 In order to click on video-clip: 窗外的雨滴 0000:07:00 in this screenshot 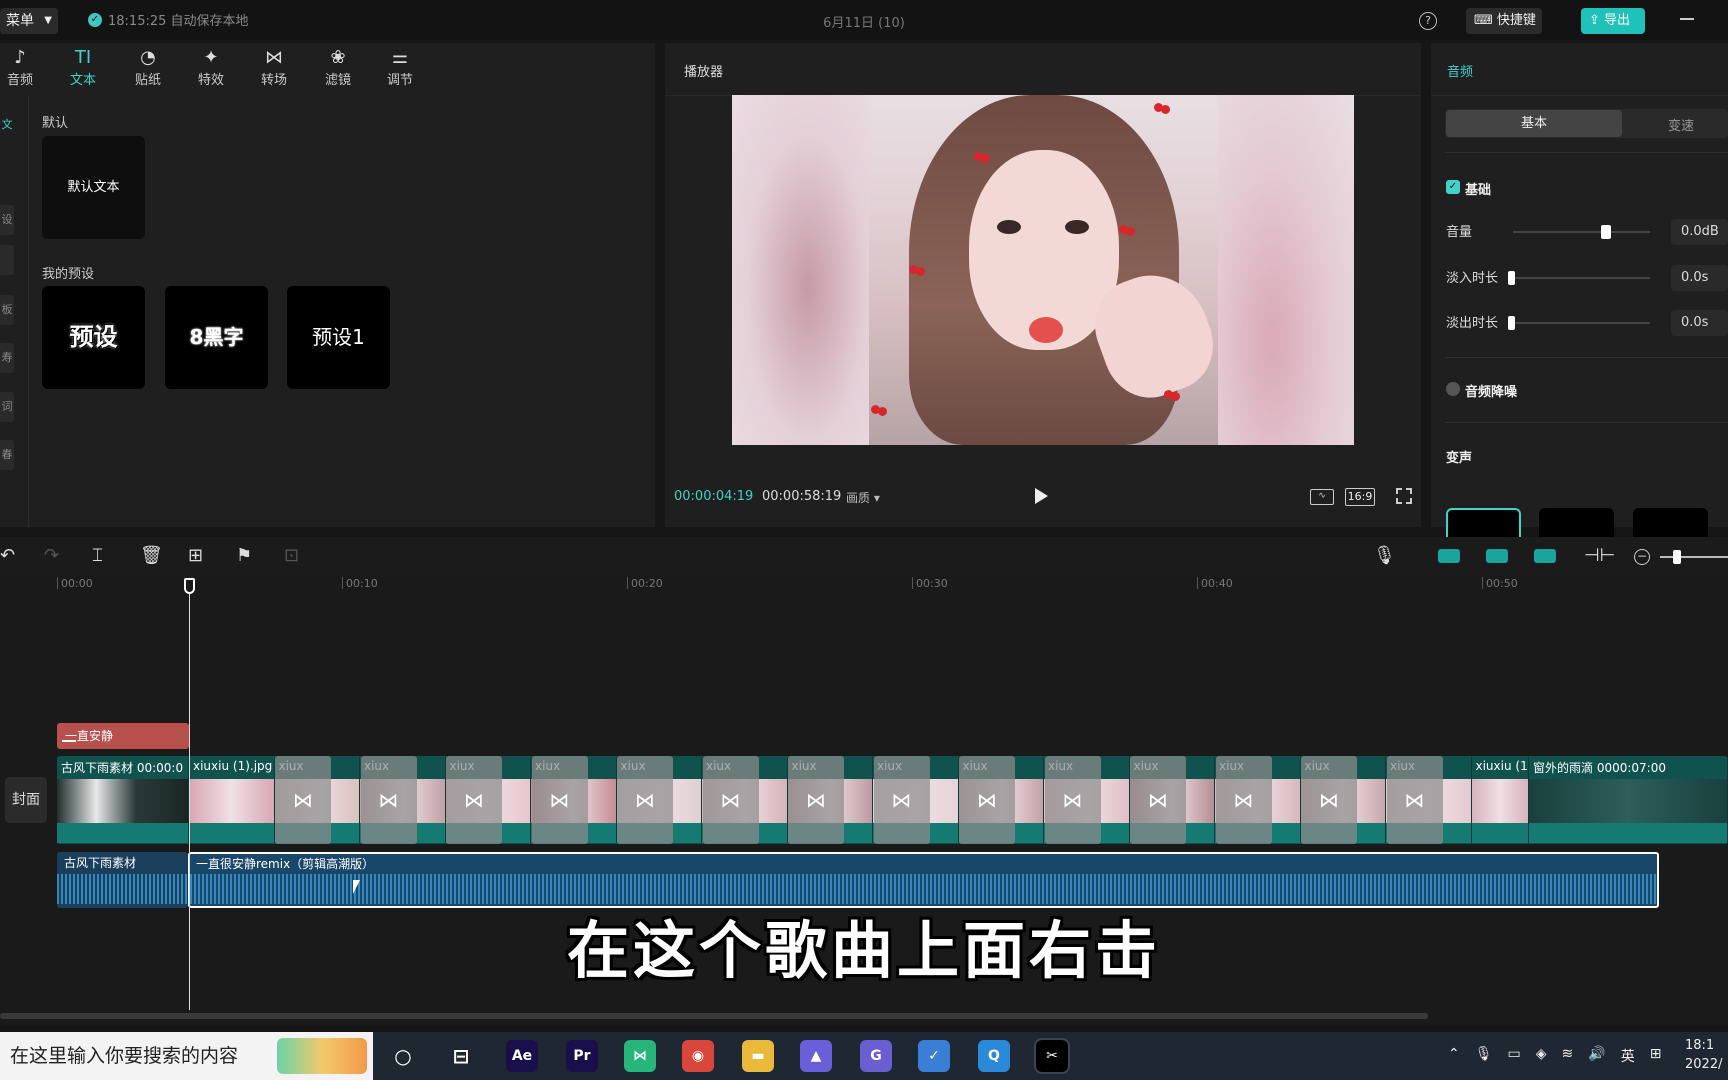, I will do `click(1628, 800)`.